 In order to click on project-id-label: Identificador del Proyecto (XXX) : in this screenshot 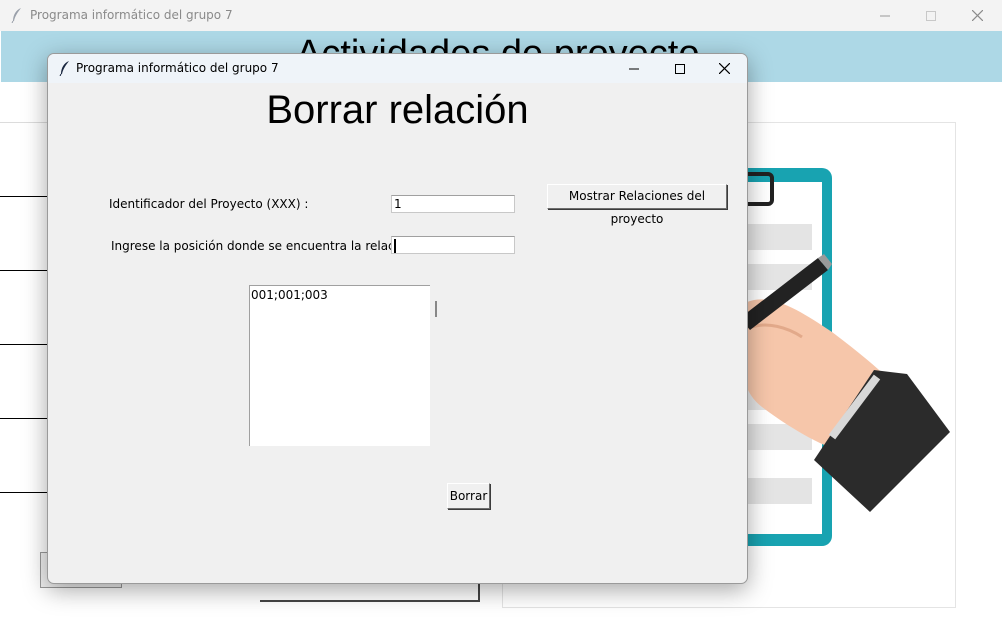, I will do `click(209, 204)`.